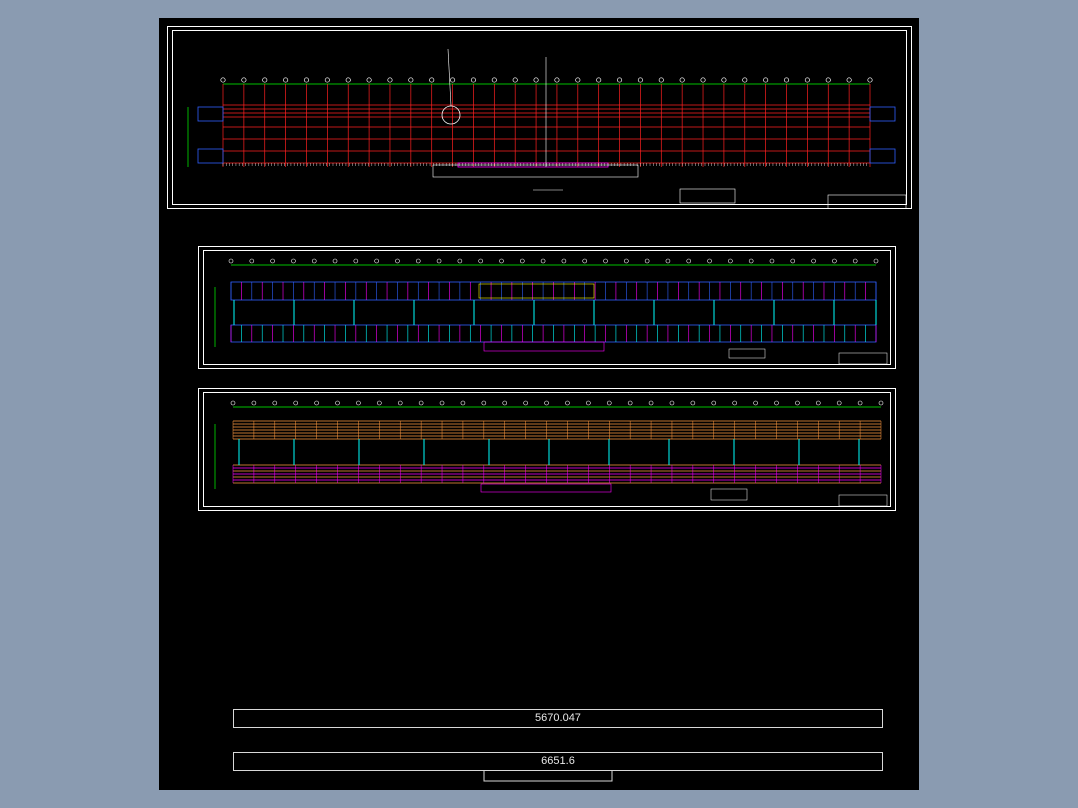 This screenshot has width=1078, height=808. What do you see at coordinates (210, 156) in the screenshot?
I see `plan-extension-left-lower` at bounding box center [210, 156].